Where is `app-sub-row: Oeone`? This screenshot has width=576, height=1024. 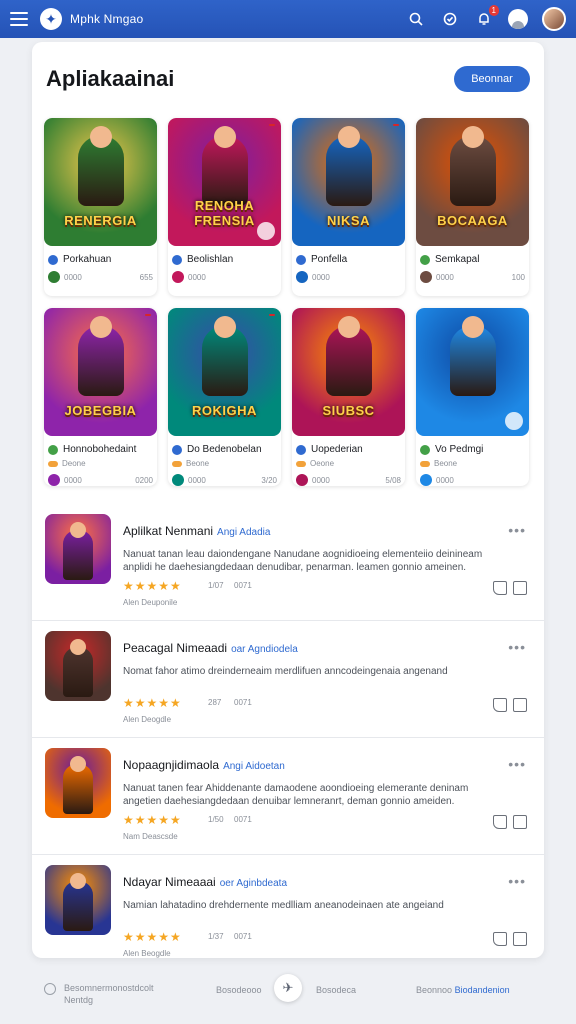
app-sub-row: Oeone is located at coordinates (348, 461).